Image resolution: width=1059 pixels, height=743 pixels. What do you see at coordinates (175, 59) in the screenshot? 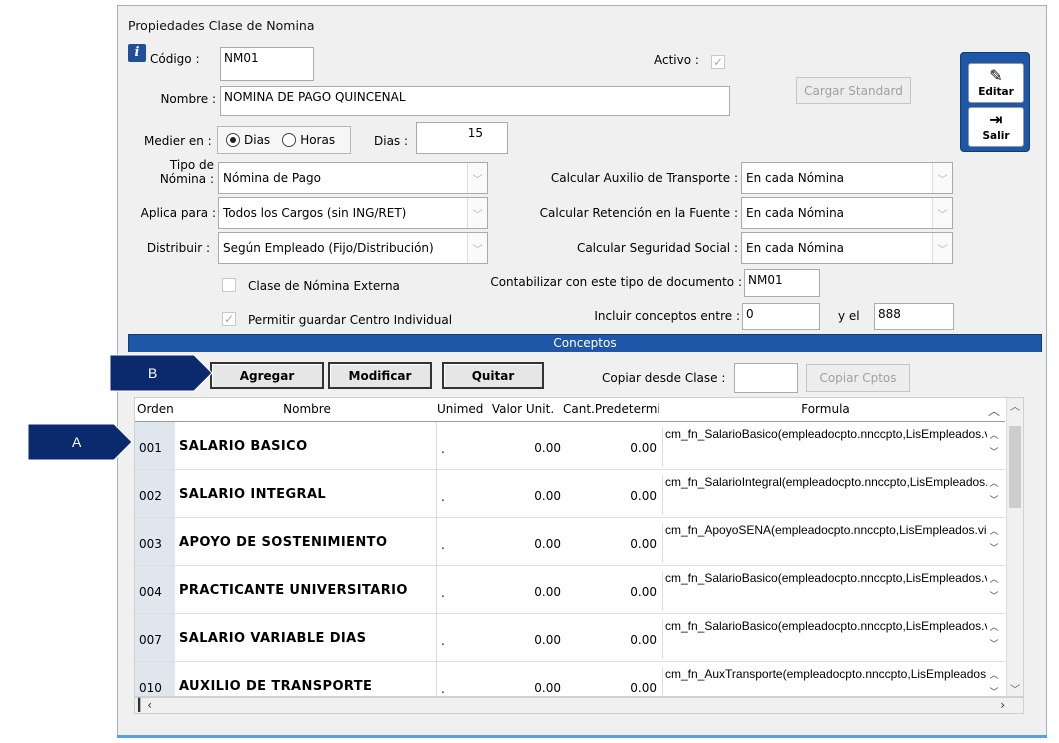
I see `codigo-label: Código :` at bounding box center [175, 59].